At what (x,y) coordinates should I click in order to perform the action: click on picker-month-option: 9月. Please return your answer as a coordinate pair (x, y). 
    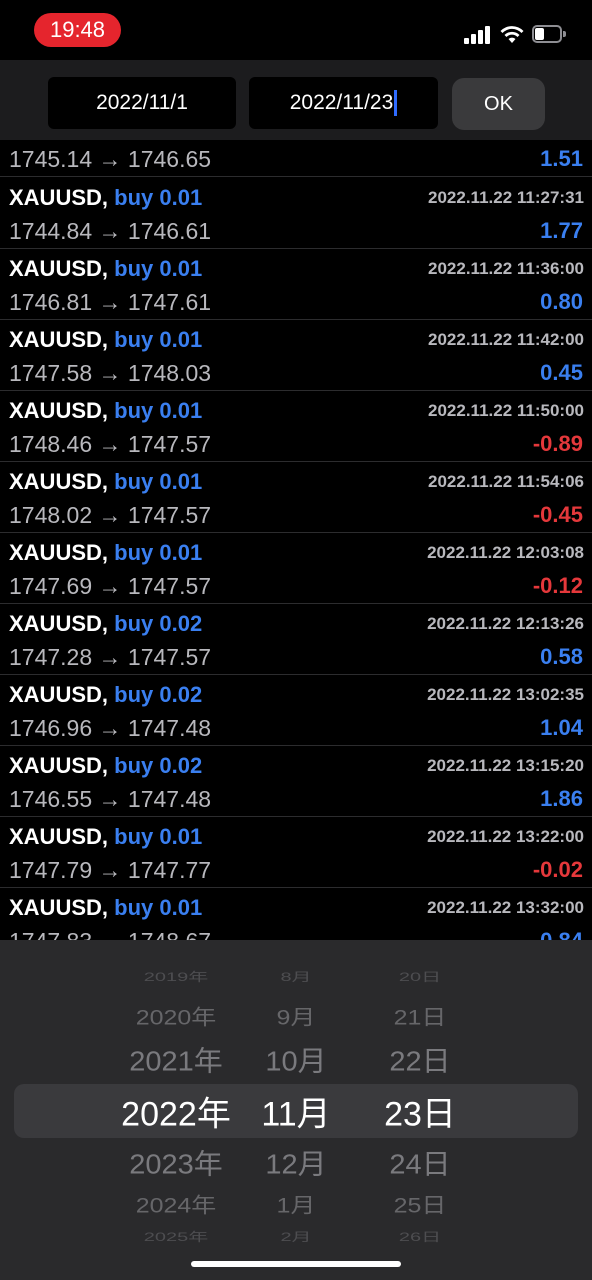
    Looking at the image, I should click on (296, 1016).